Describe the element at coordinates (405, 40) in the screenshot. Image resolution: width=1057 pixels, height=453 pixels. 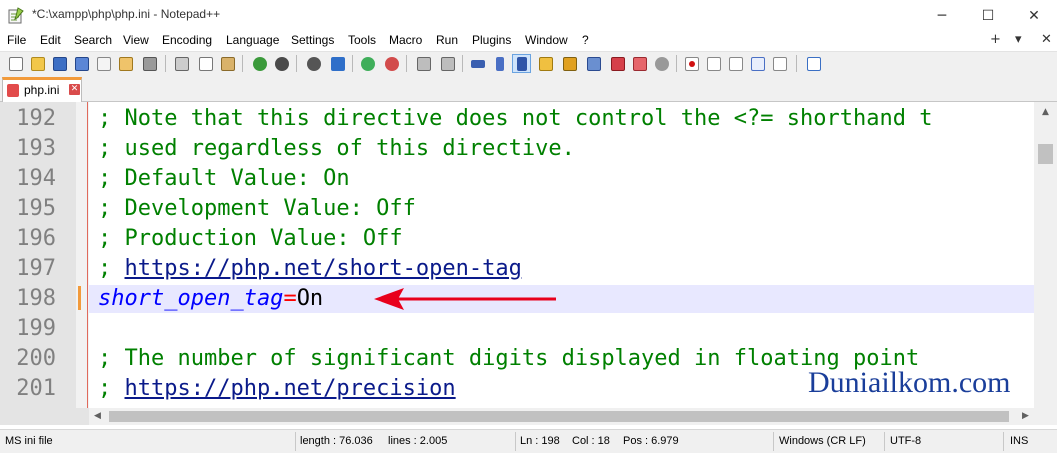
I see `menu-macro: Macro` at that location.